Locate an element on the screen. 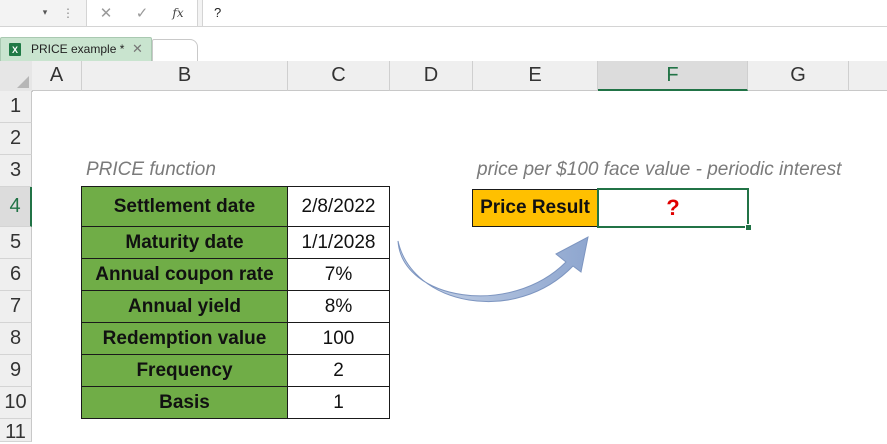 The height and width of the screenshot is (444, 887). curved-arrow-icon is located at coordinates (493, 269).